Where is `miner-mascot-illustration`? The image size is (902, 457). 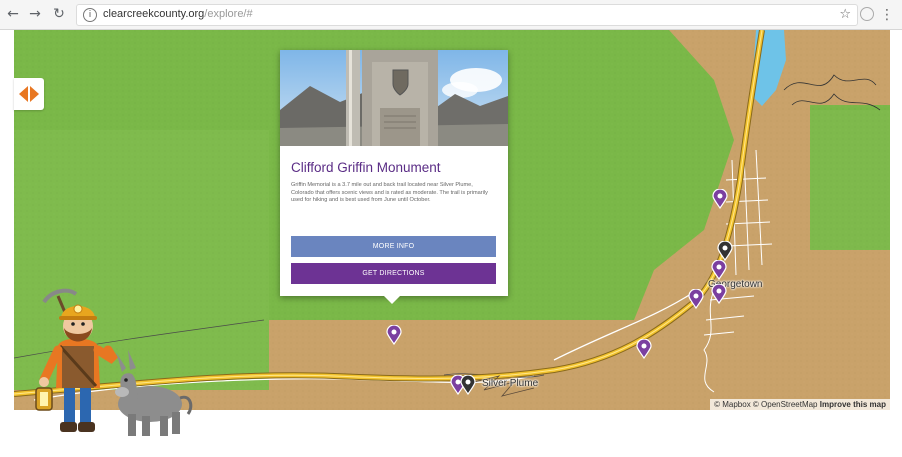 miner-mascot-illustration is located at coordinates (115, 368).